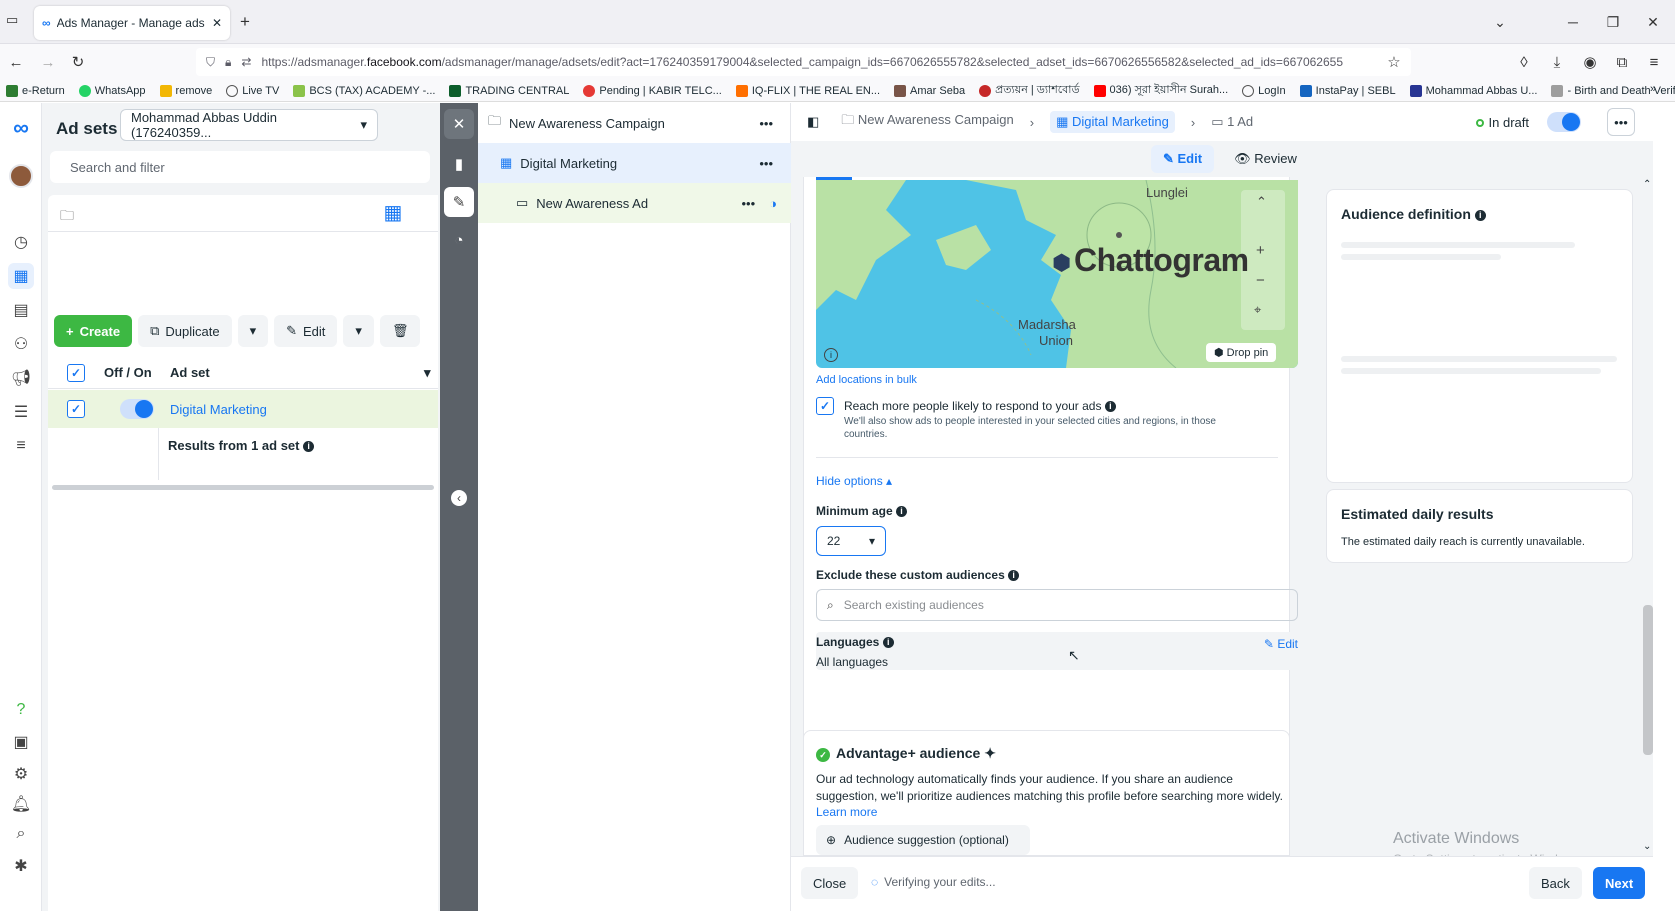  What do you see at coordinates (21, 242) in the screenshot?
I see `dashboard-icon: ◷` at bounding box center [21, 242].